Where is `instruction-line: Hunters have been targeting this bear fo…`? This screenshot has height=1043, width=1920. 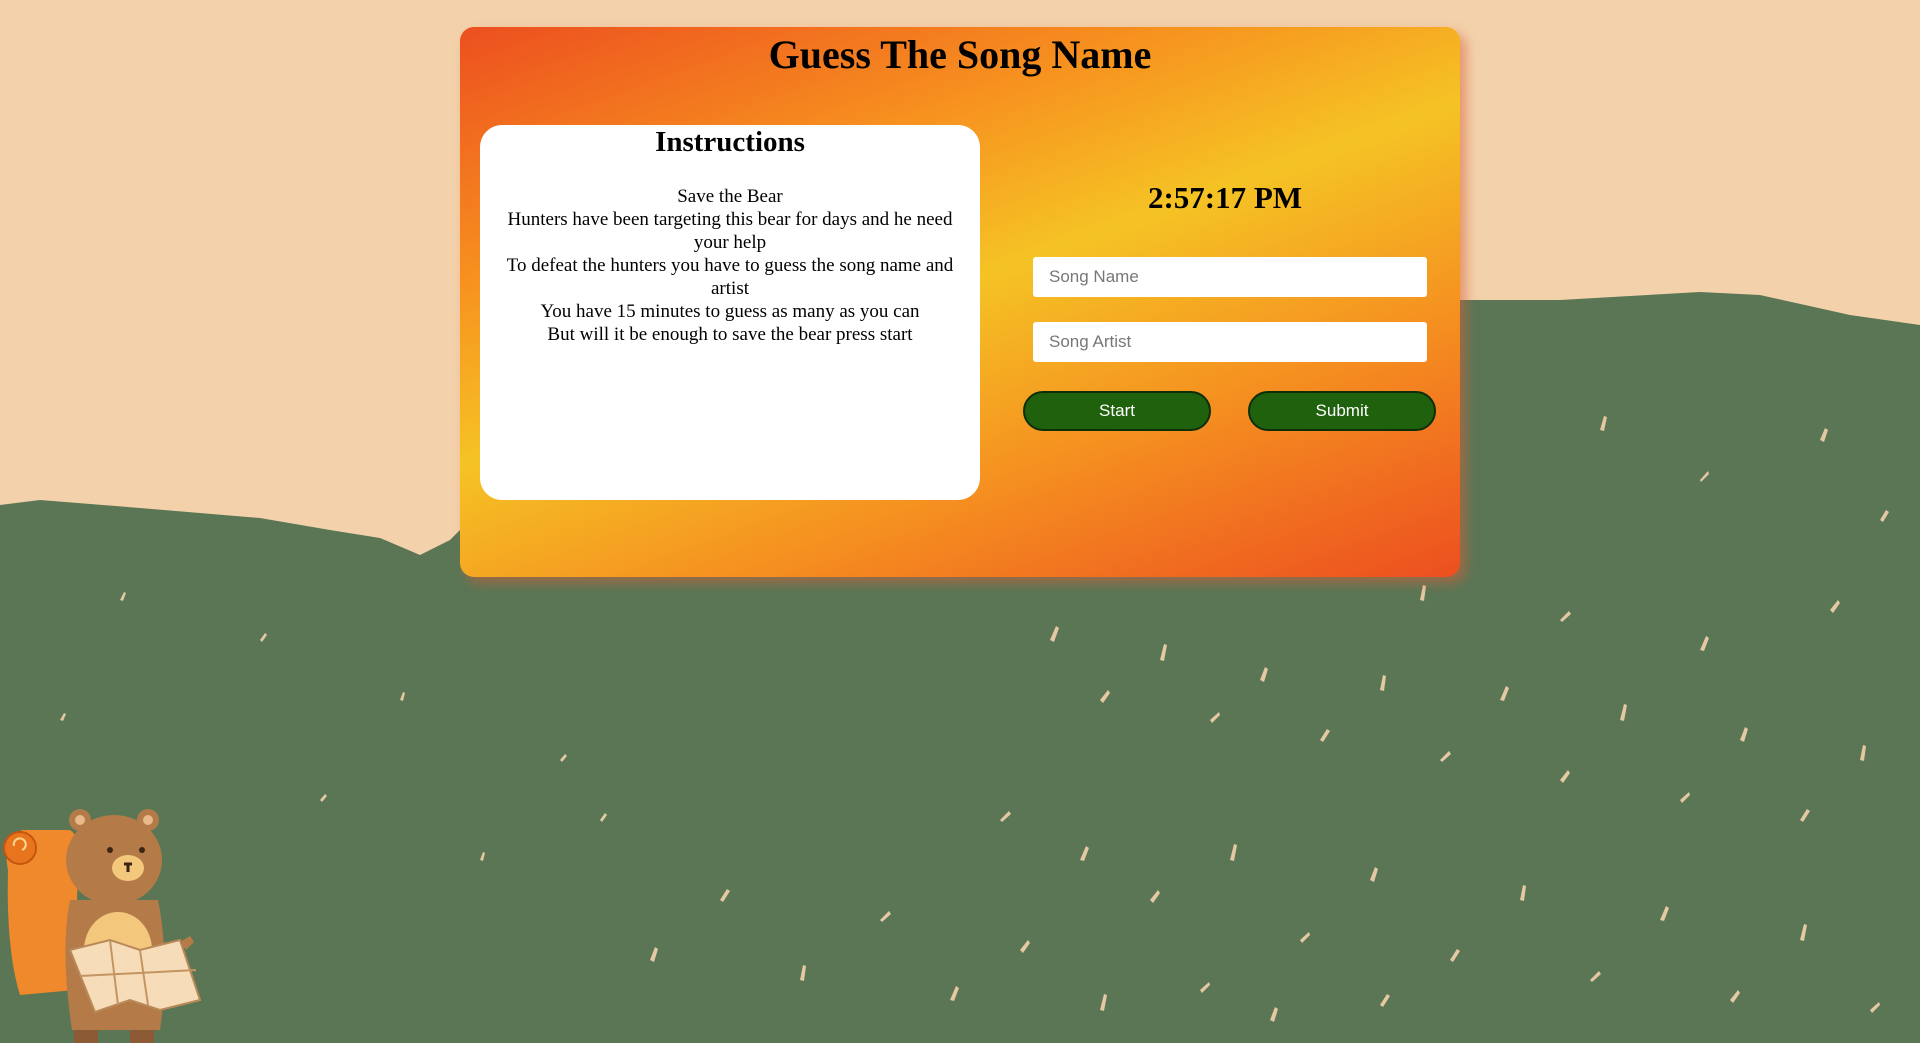 instruction-line: Hunters have been targeting this bear fo… is located at coordinates (730, 231).